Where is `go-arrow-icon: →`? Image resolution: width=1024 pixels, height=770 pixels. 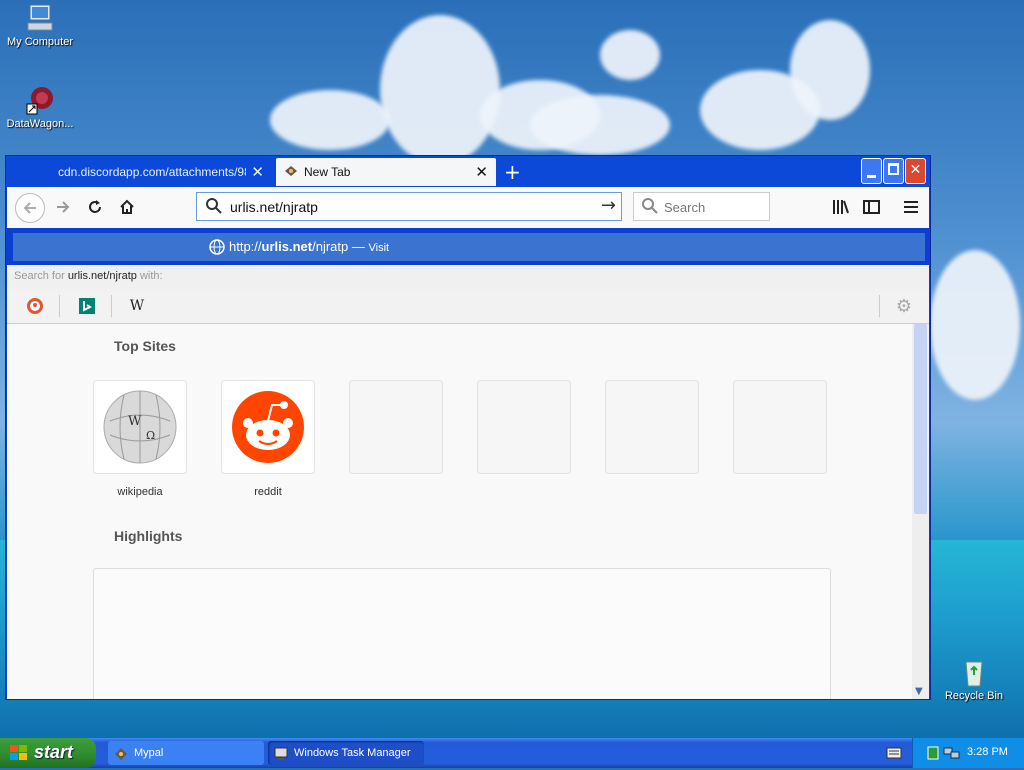 go-arrow-icon: → is located at coordinates (608, 205).